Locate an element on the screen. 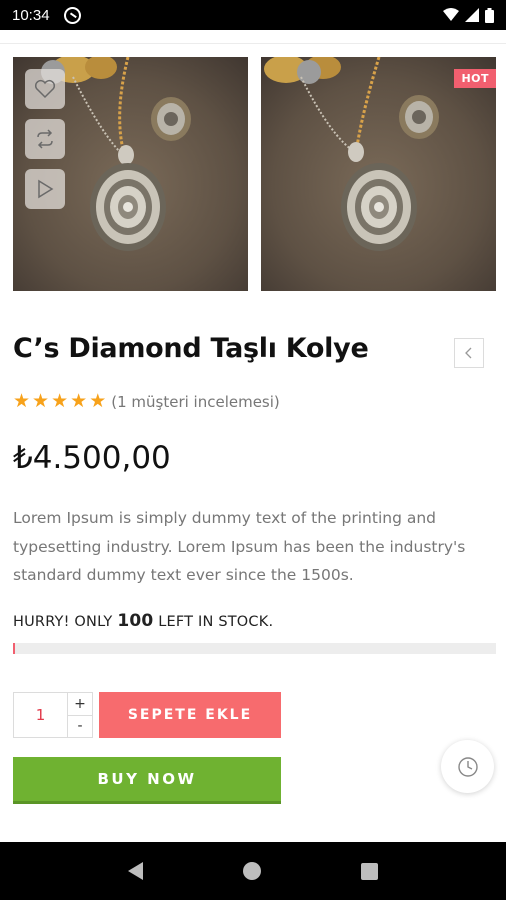 The height and width of the screenshot is (900, 506). home-icon is located at coordinates (252, 871).